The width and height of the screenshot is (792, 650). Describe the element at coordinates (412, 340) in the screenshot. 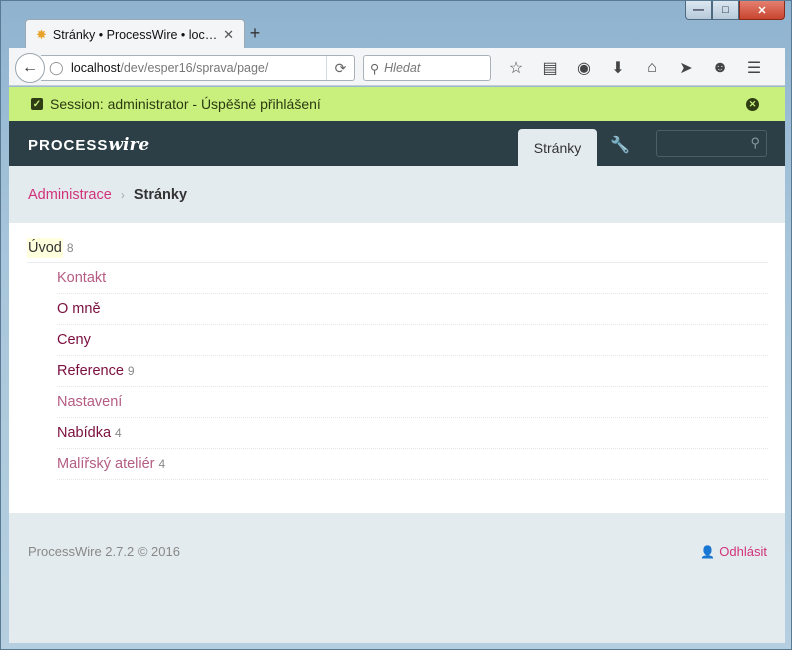

I see `tree-item: Ceny` at that location.